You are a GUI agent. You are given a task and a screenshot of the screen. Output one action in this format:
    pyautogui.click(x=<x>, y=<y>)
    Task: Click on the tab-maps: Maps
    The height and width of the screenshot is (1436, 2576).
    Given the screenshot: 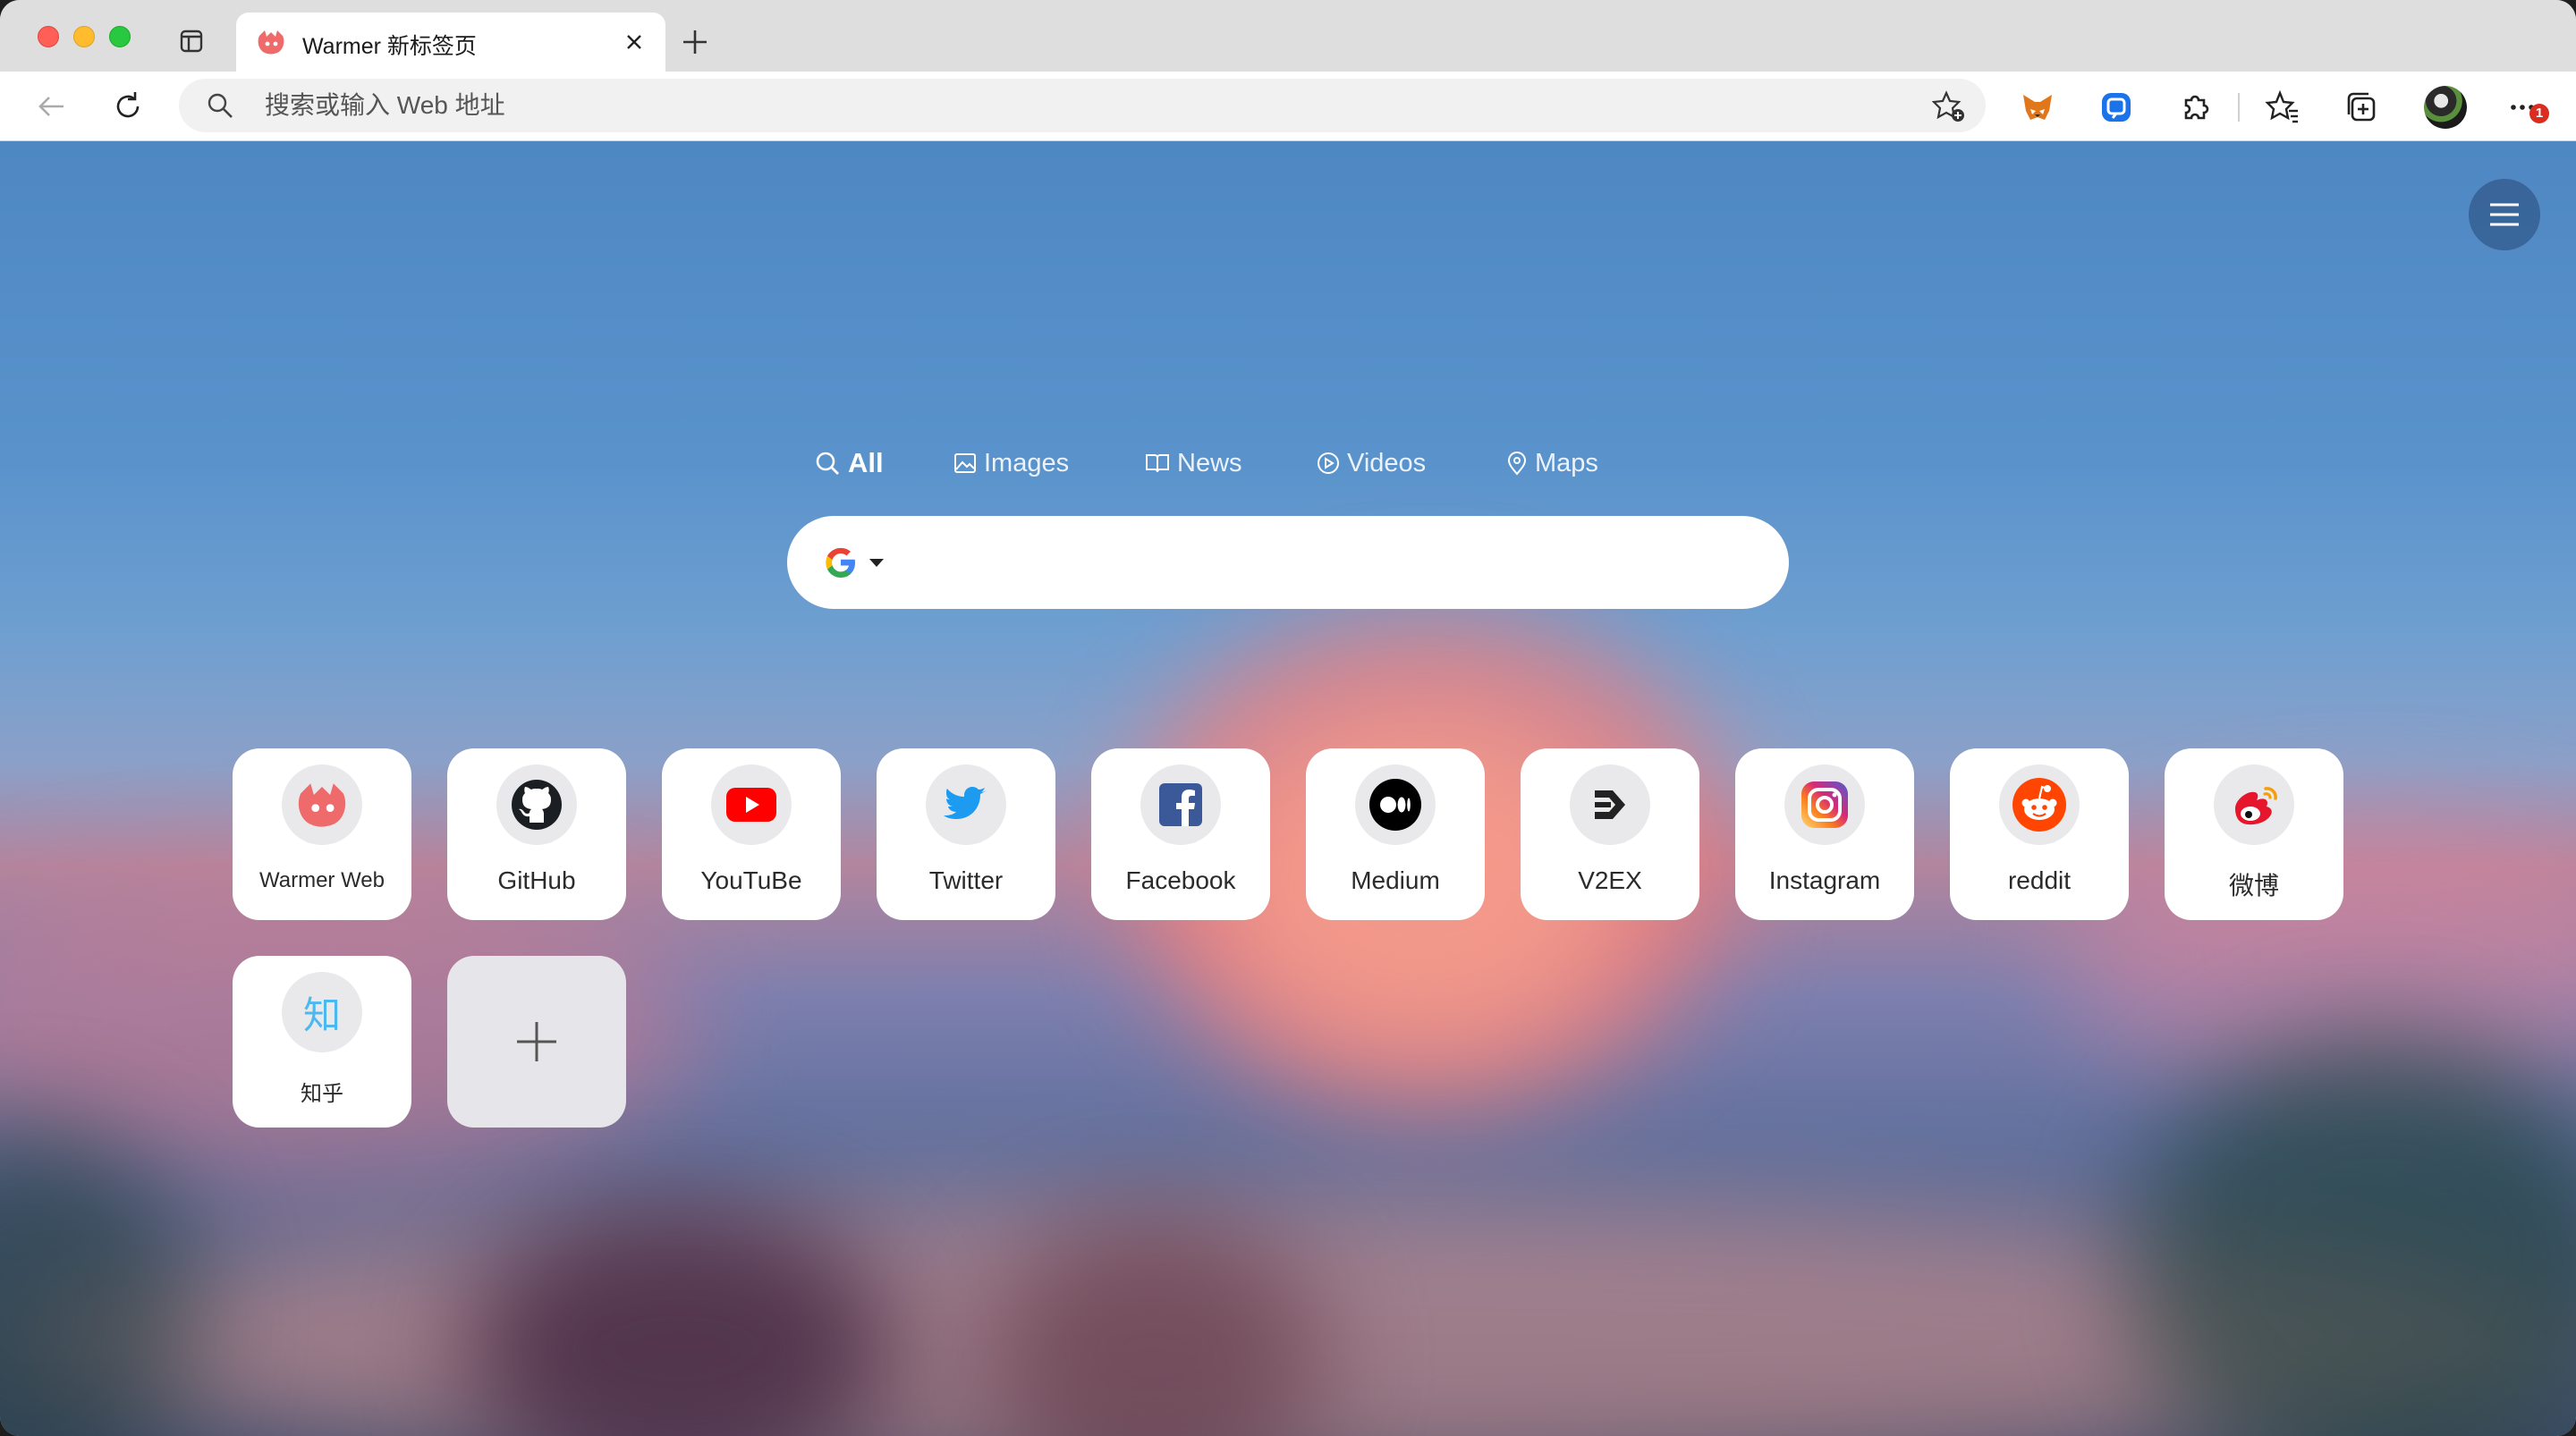 What is the action you would take?
    pyautogui.click(x=1552, y=463)
    